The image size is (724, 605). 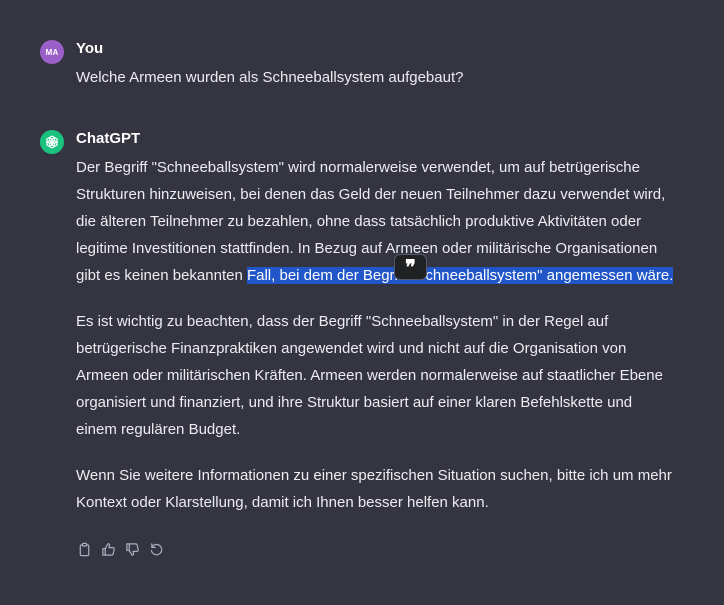 What do you see at coordinates (52, 52) in the screenshot?
I see `user-avatar: MA` at bounding box center [52, 52].